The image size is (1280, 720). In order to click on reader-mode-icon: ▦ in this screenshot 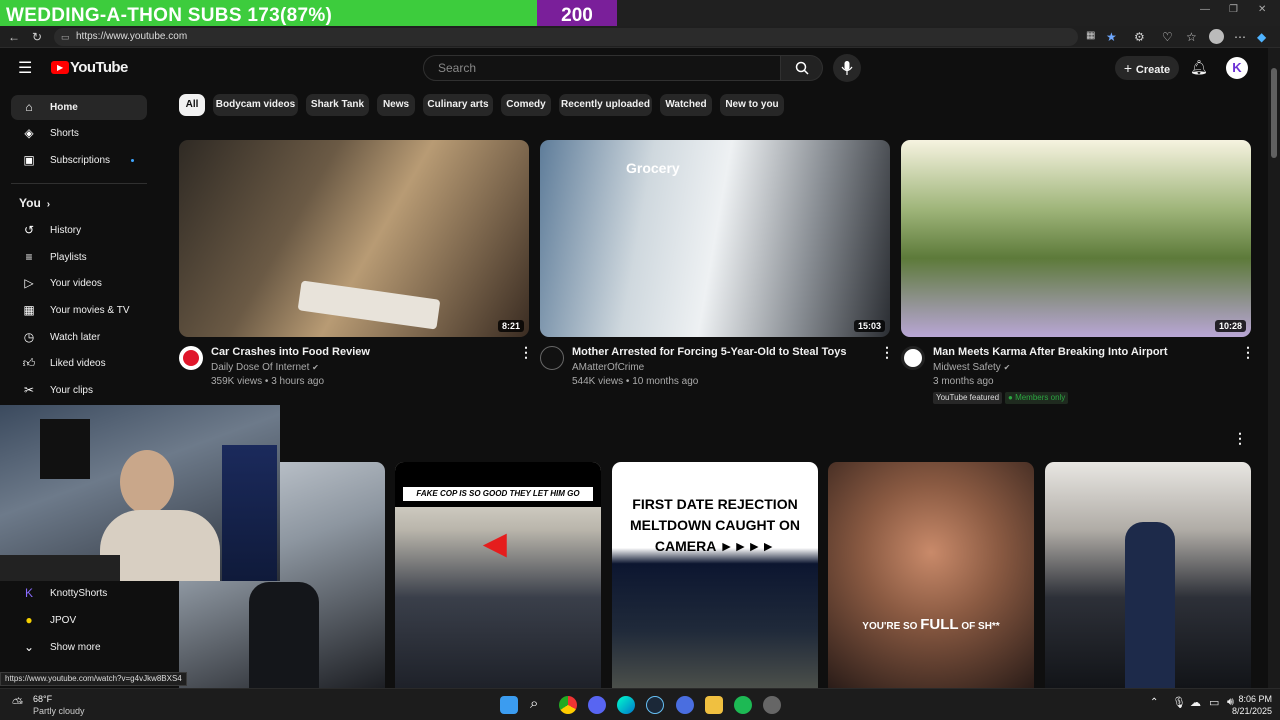, I will do `click(1090, 35)`.